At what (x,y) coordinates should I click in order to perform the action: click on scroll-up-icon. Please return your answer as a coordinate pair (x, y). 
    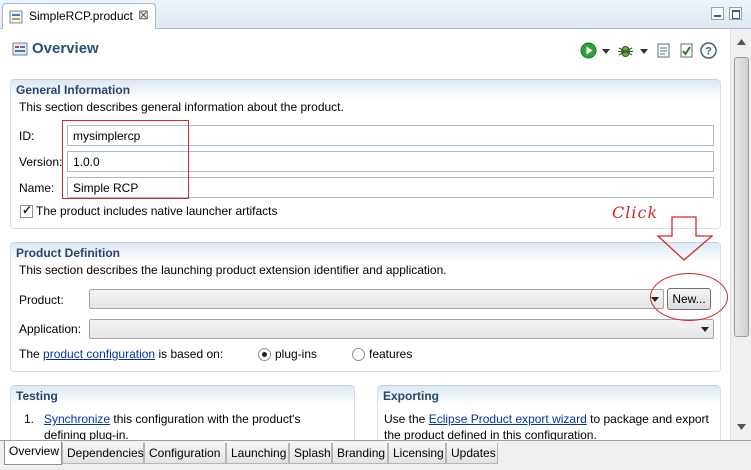
    Looking at the image, I should click on (741, 42).